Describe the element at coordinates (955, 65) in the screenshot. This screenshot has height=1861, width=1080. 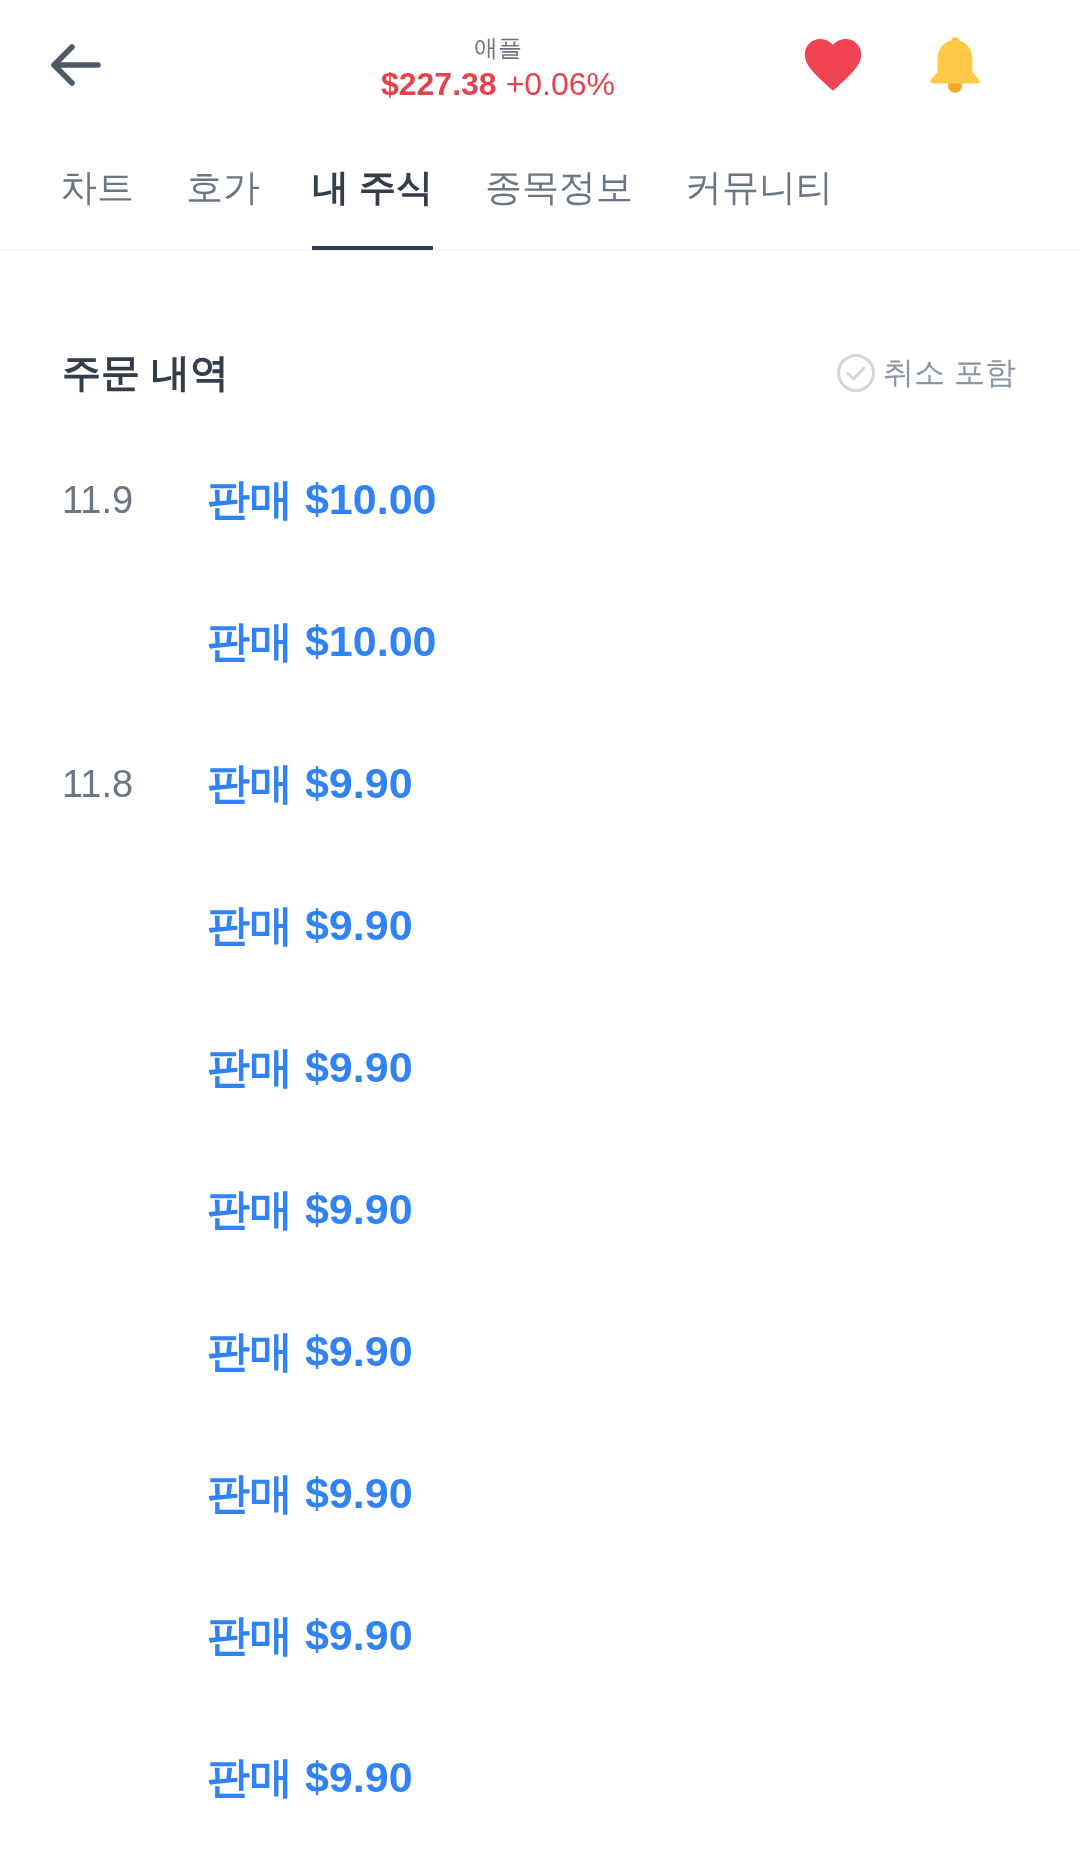
I see `bell-icon` at that location.